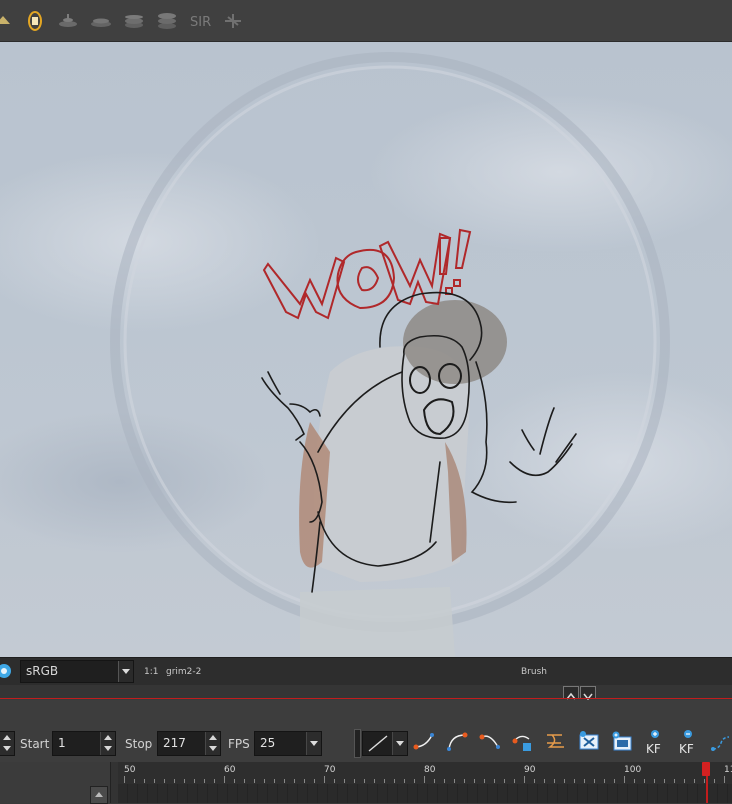 The height and width of the screenshot is (804, 732). I want to click on color-settings-icon, so click(7, 671).